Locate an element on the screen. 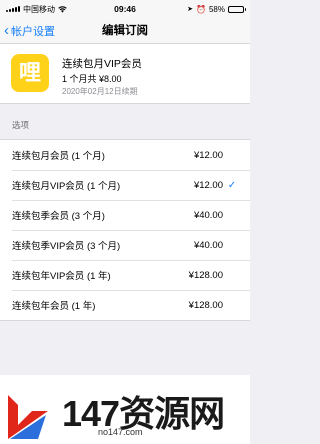  option-row: 连续包月会员 (1 个月) ¥12.00 is located at coordinates (125, 155).